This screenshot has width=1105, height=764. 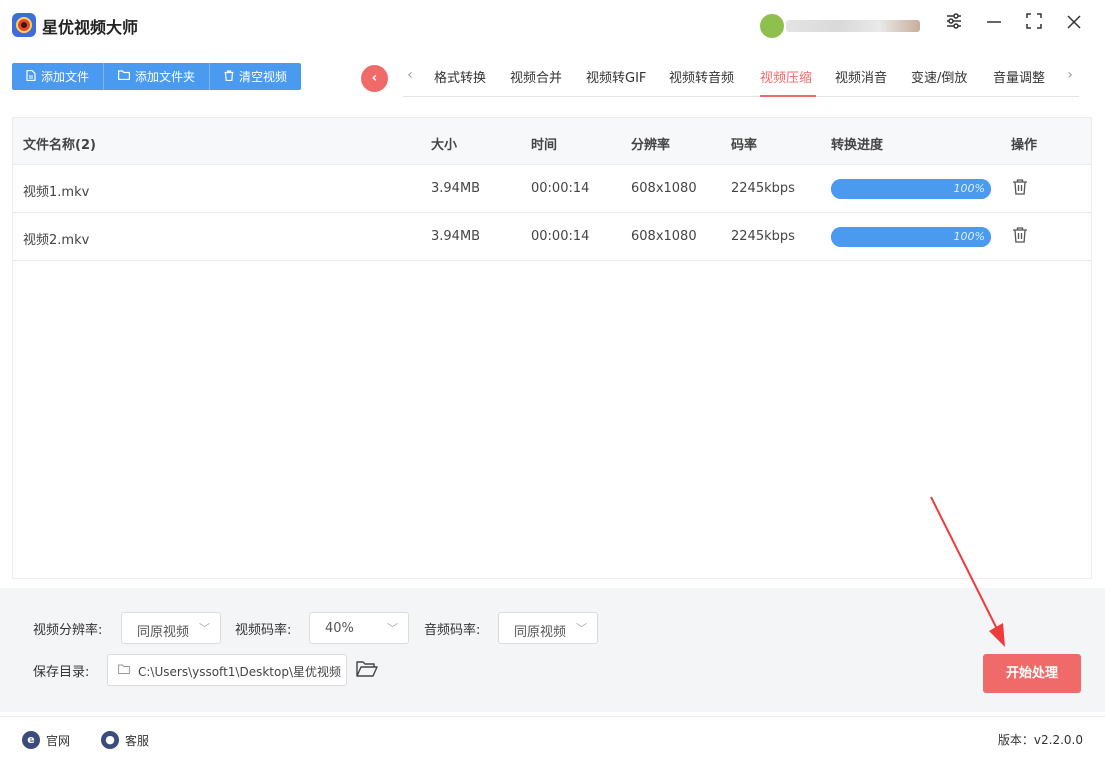 I want to click on tab-video-mute: 视频消音, so click(x=861, y=76).